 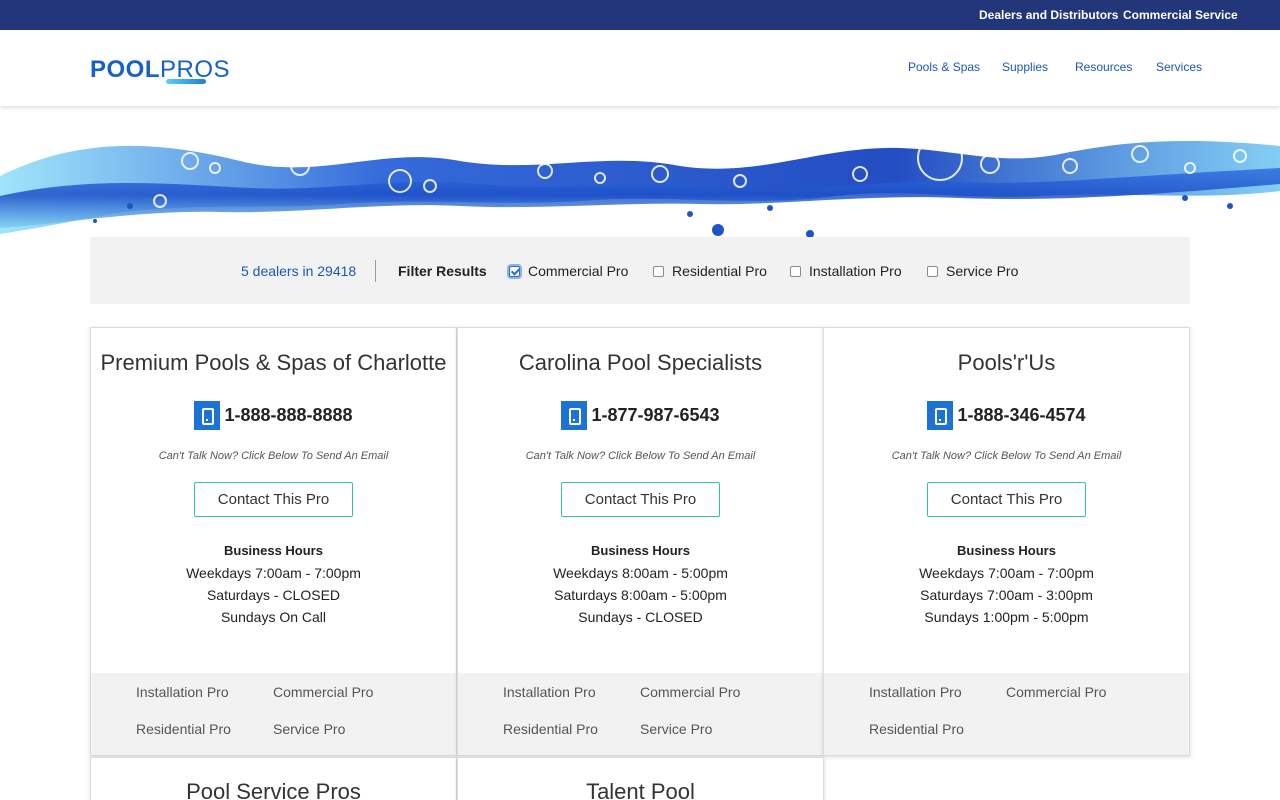 What do you see at coordinates (125, 69) in the screenshot?
I see `logo-pool-text: POOL` at bounding box center [125, 69].